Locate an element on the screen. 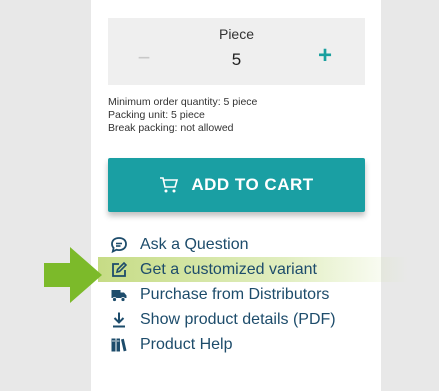 The image size is (439, 391). increase-quantity-button: + is located at coordinates (325, 56).